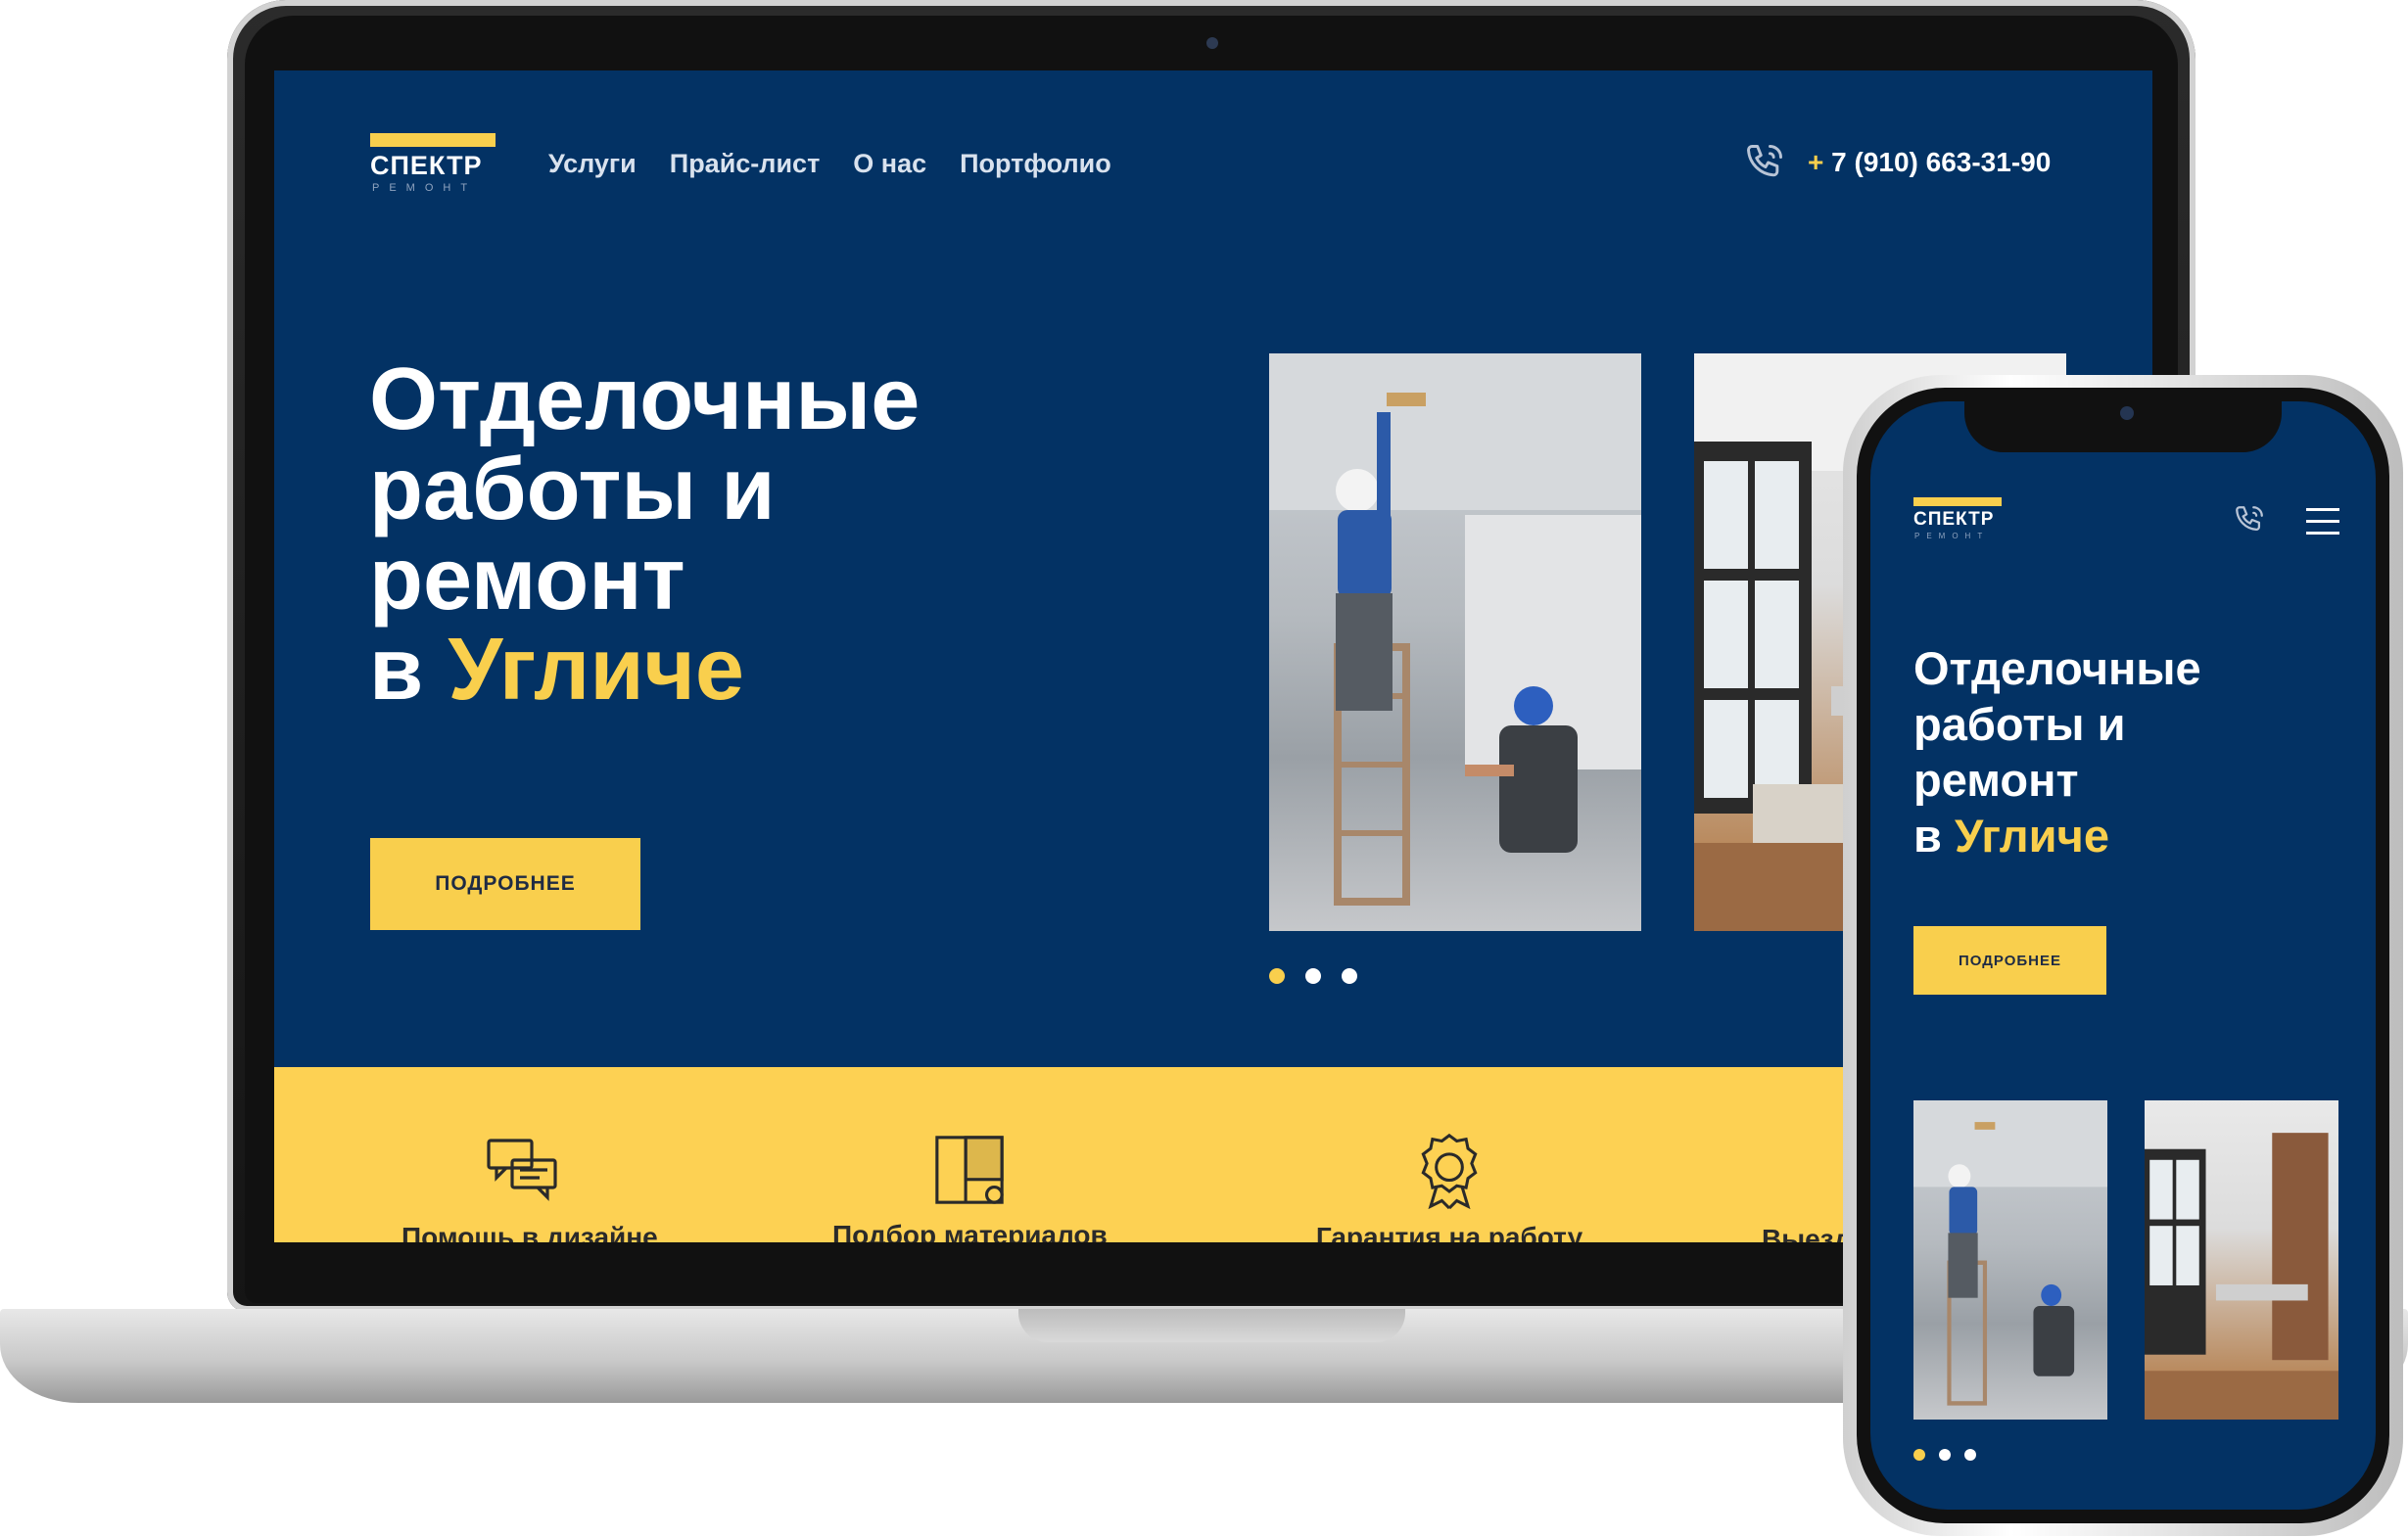 This screenshot has width=2408, height=1538. What do you see at coordinates (1449, 1232) in the screenshot?
I see `feature-label: Гарантия на работу` at bounding box center [1449, 1232].